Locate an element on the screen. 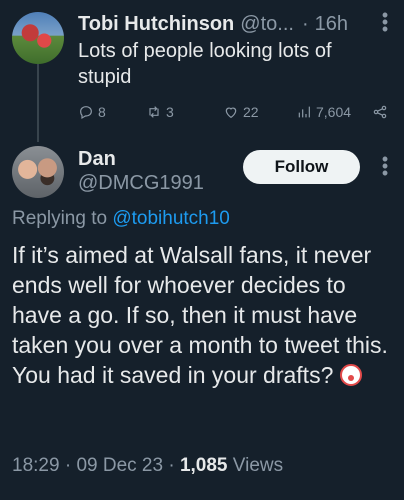 The width and height of the screenshot is (404, 500). reply-count: 8 is located at coordinates (102, 112).